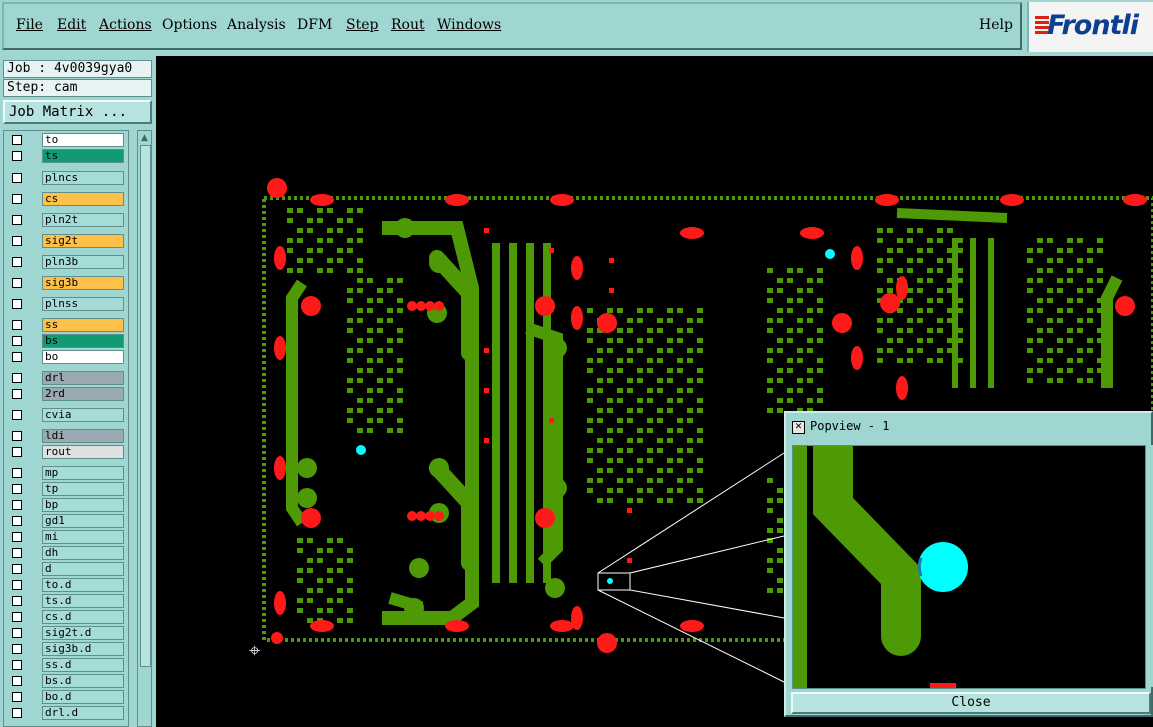 The width and height of the screenshot is (1153, 727). Describe the element at coordinates (83, 681) in the screenshot. I see `layer-name: bs.d` at that location.